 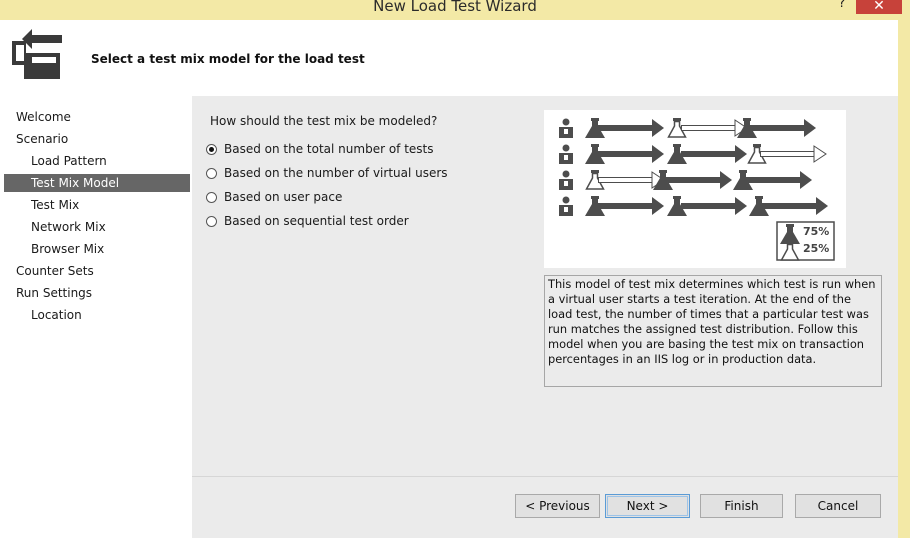 What do you see at coordinates (695, 189) in the screenshot?
I see `test-mix-diagram: 75% 25%` at bounding box center [695, 189].